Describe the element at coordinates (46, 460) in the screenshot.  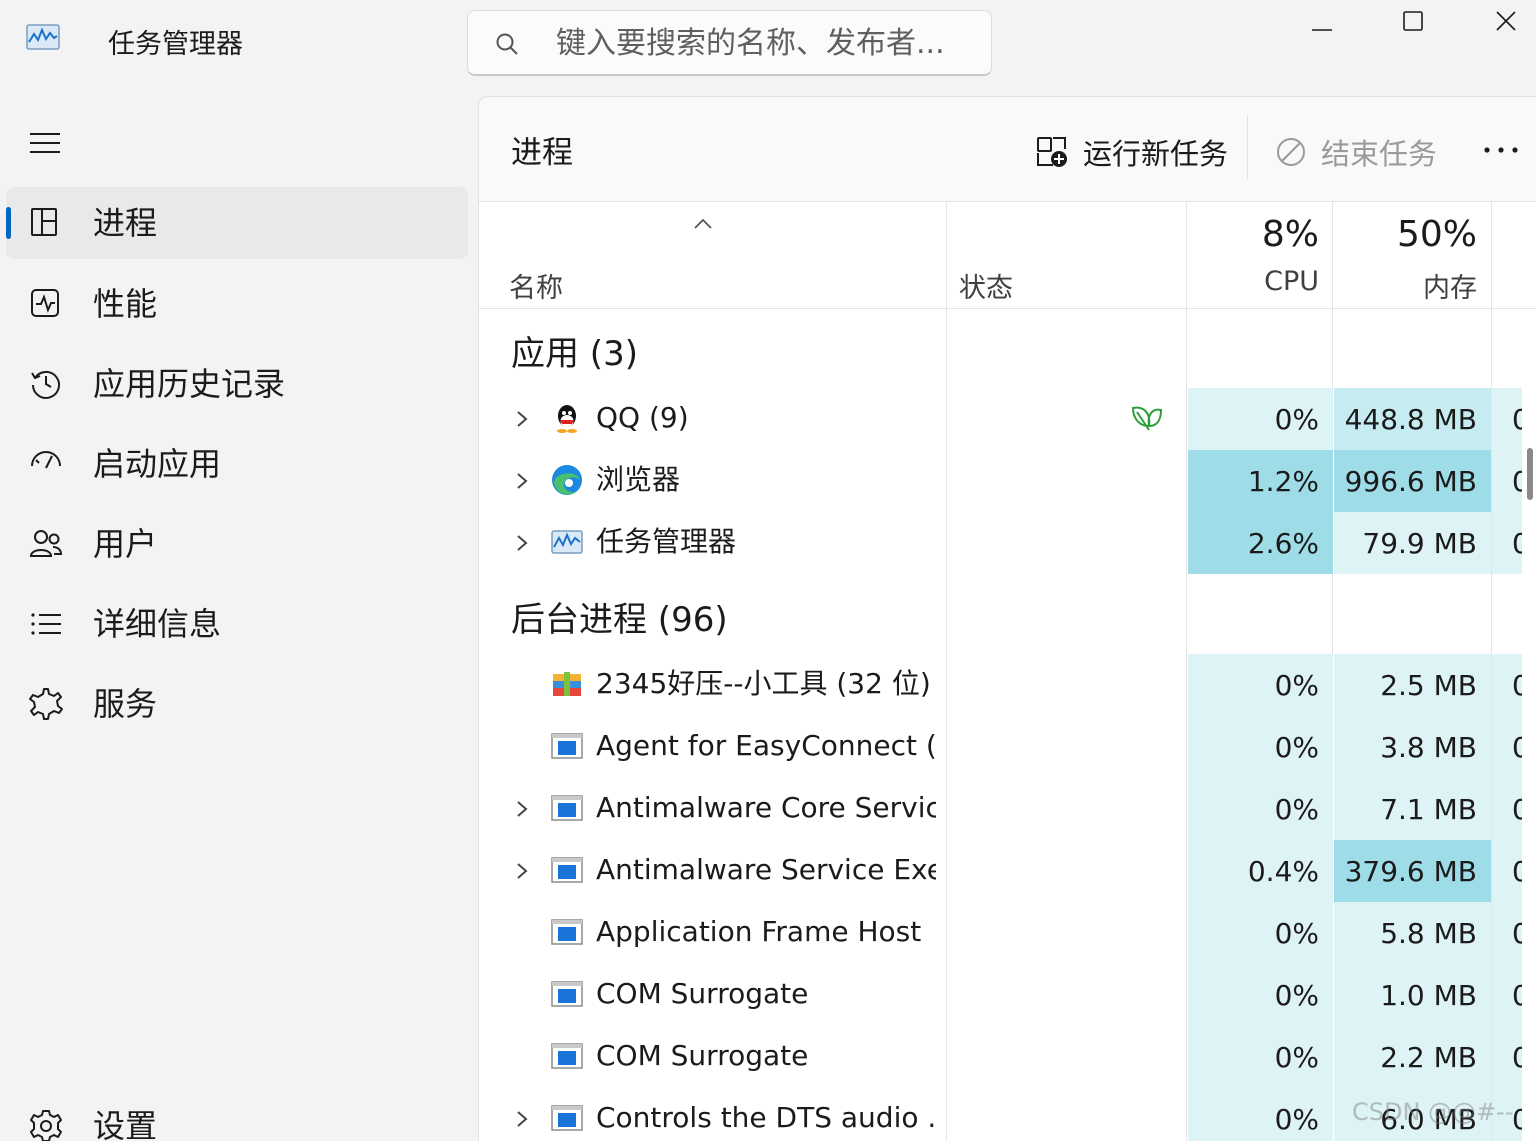
I see `startup-apps-icon` at that location.